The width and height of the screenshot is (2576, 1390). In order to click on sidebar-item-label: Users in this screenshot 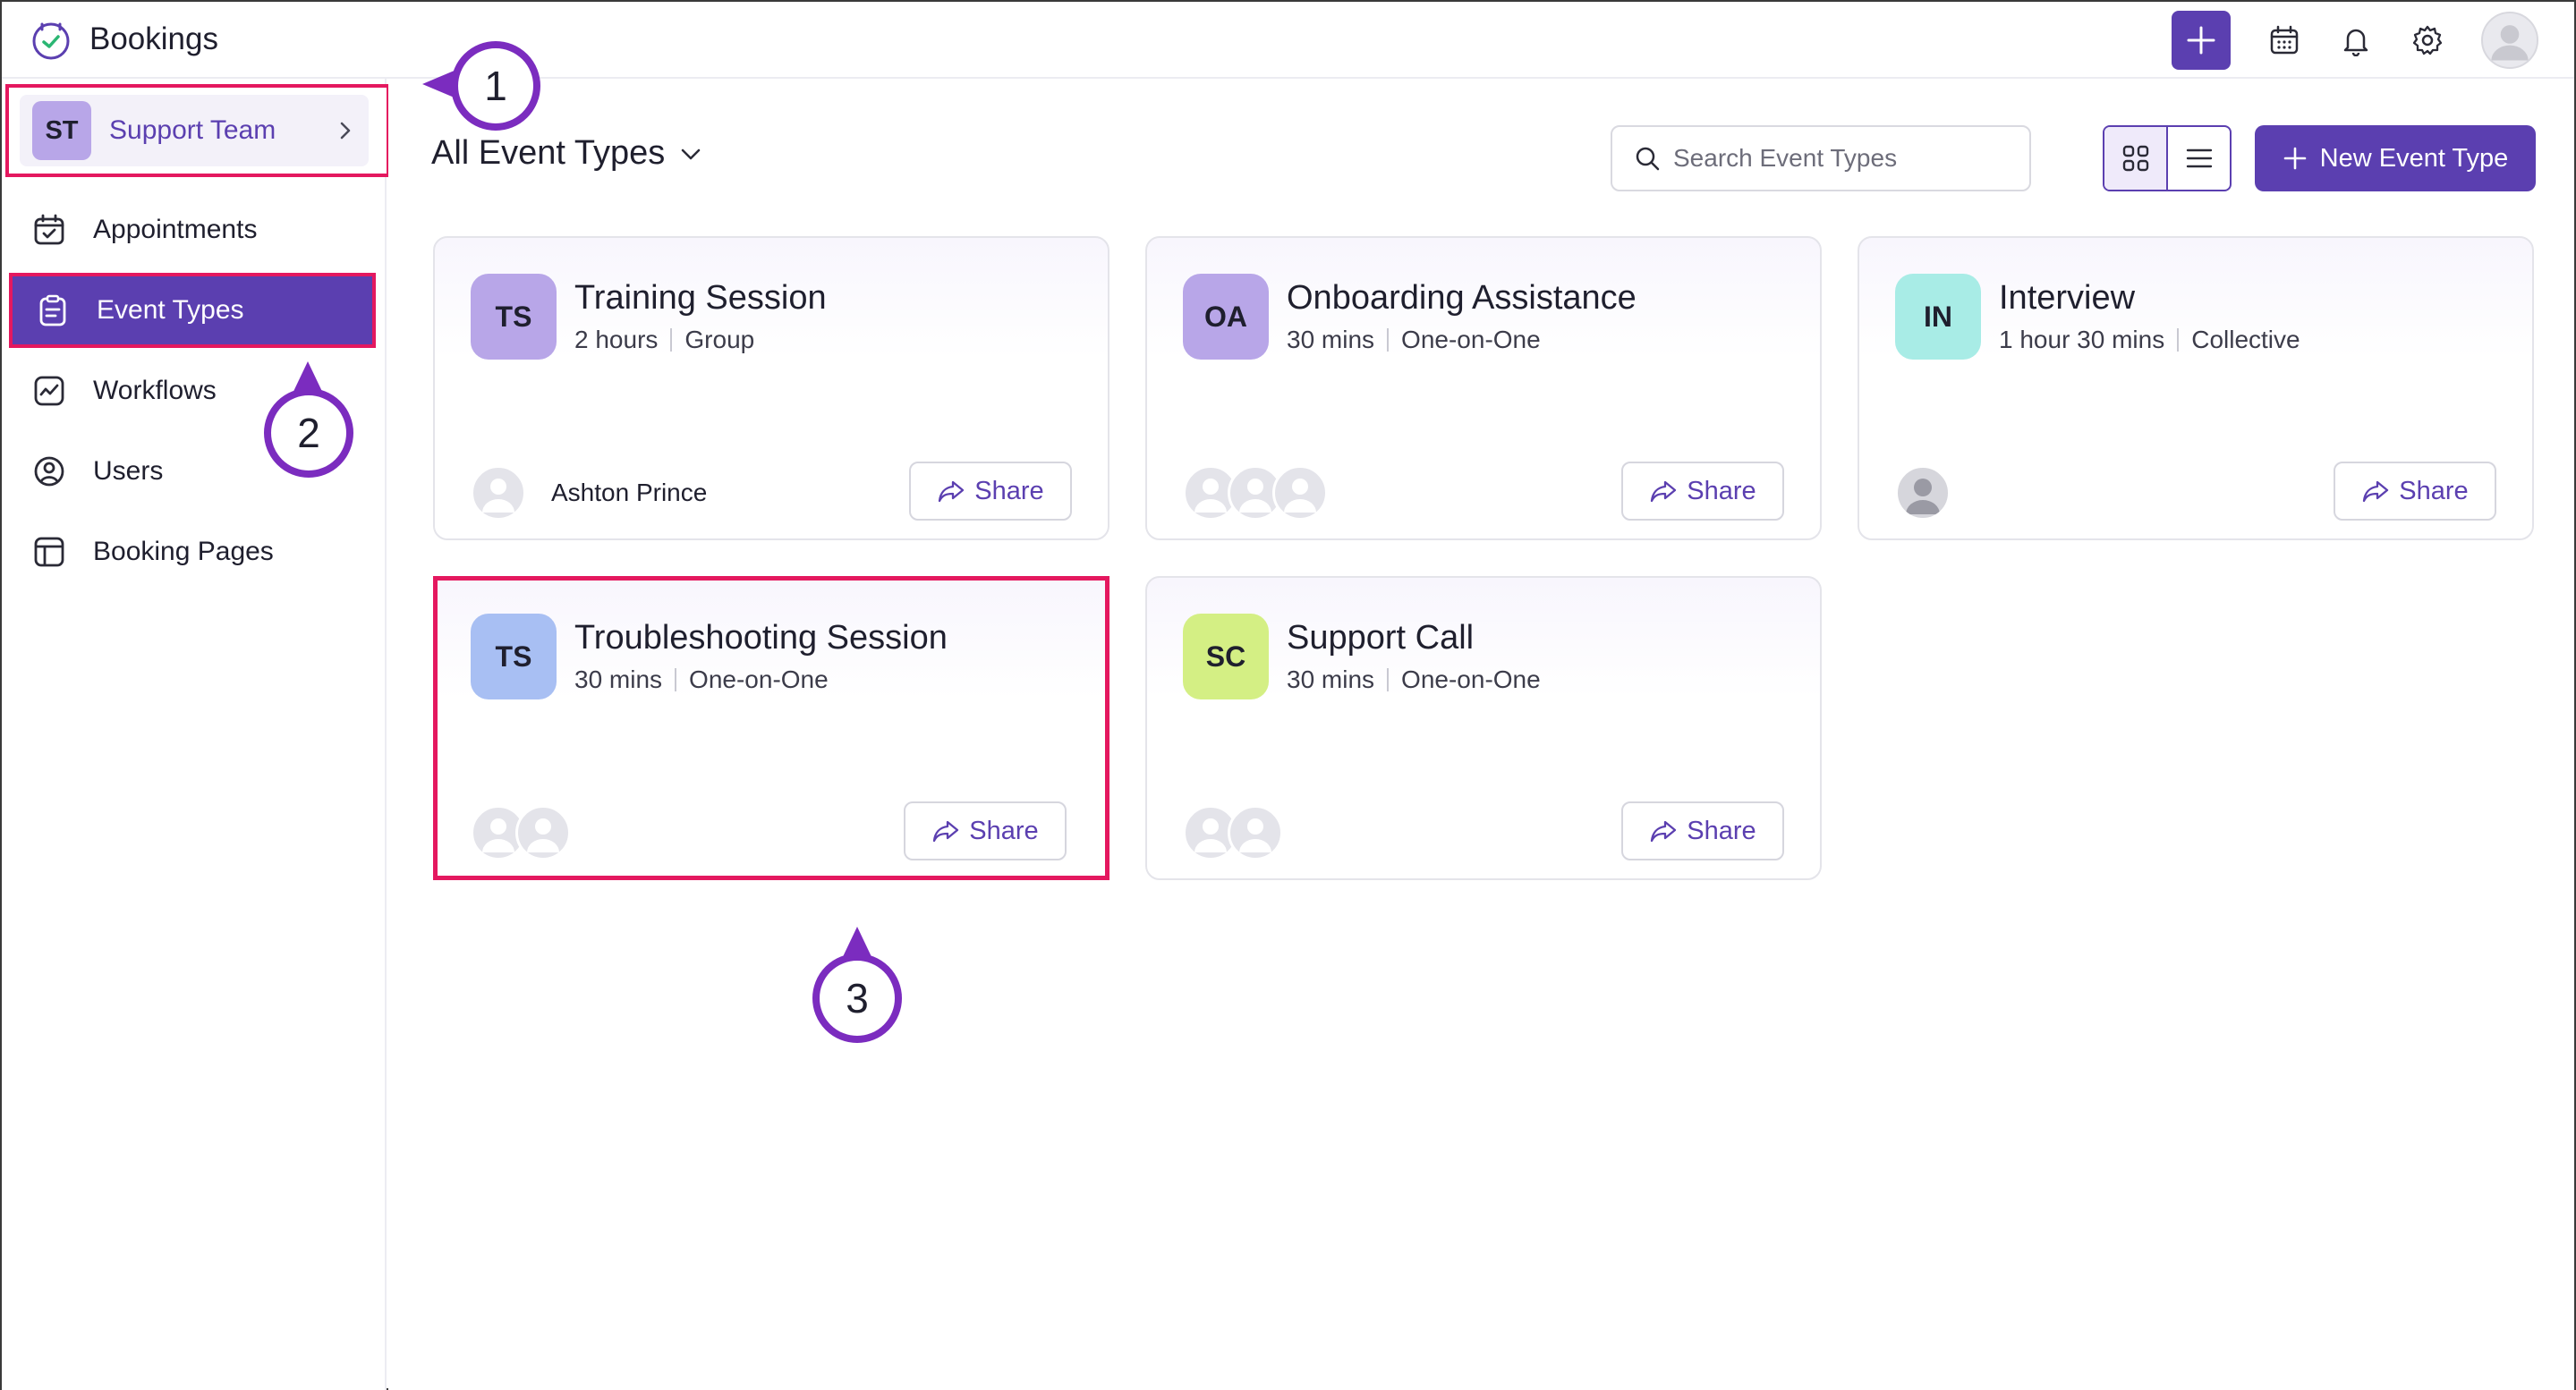, I will do `click(128, 471)`.